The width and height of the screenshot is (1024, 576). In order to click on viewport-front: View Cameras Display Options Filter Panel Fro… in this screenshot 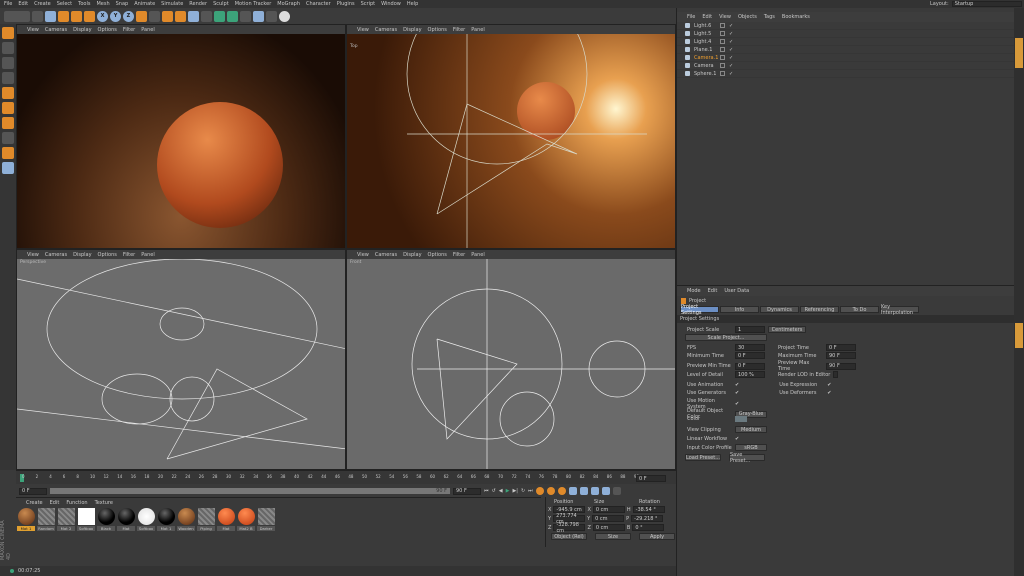, I will do `click(511, 359)`.